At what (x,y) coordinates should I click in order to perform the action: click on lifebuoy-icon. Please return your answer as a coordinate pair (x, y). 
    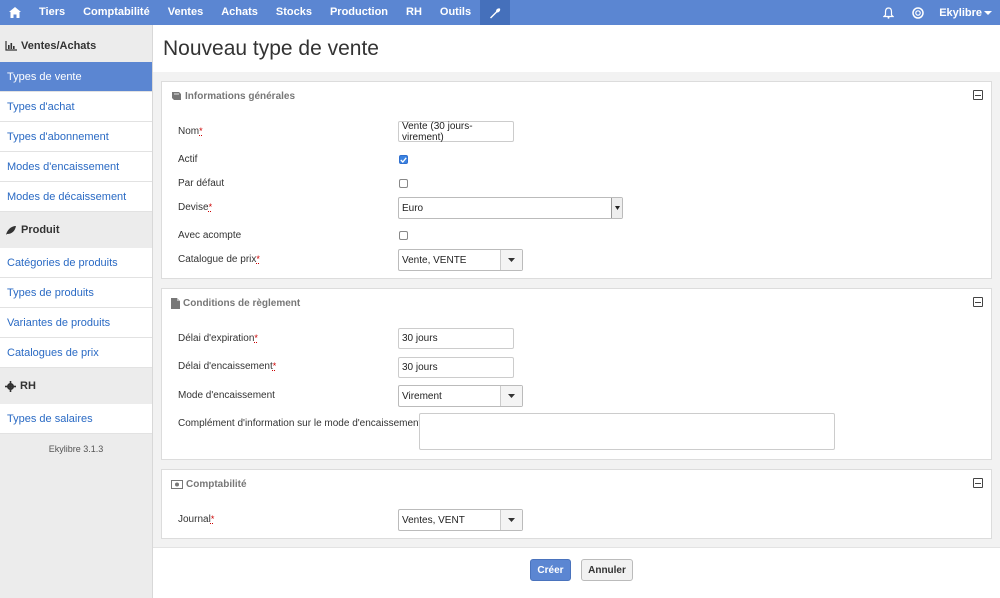
    Looking at the image, I should click on (918, 12).